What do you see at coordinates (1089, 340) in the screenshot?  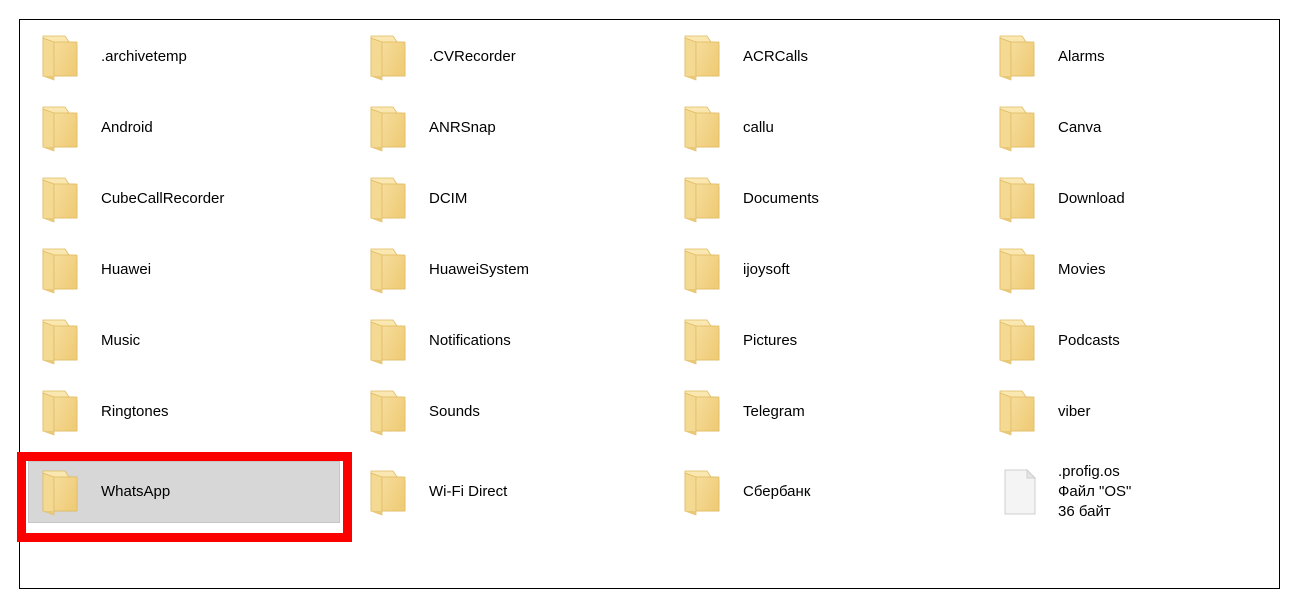 I see `file-item-name: Podcasts` at bounding box center [1089, 340].